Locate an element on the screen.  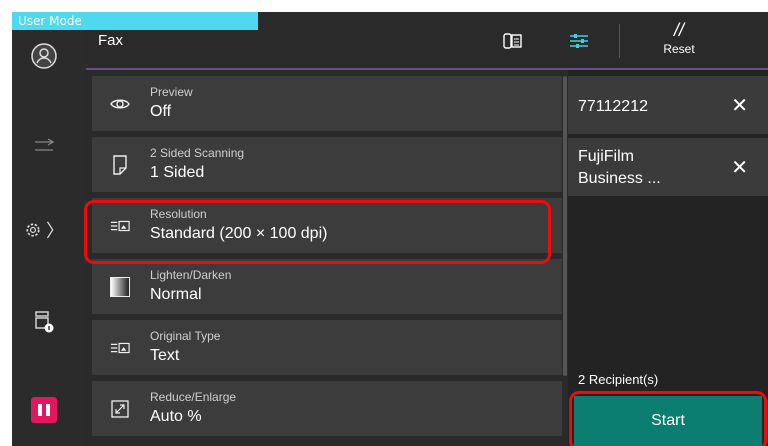
user-icon is located at coordinates (44, 56).